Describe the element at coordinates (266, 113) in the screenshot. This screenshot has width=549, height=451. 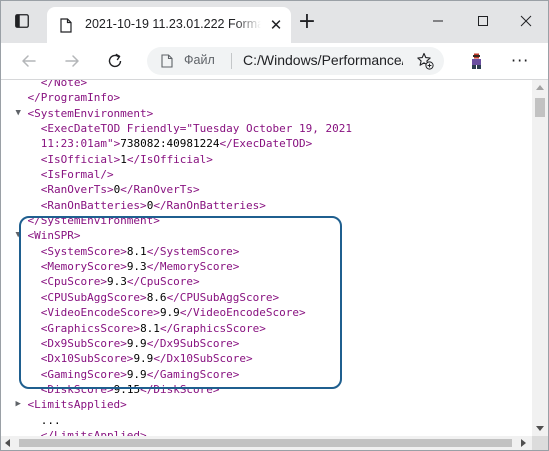
I see `xml-line: ▼ <SystemEnvironment>` at that location.